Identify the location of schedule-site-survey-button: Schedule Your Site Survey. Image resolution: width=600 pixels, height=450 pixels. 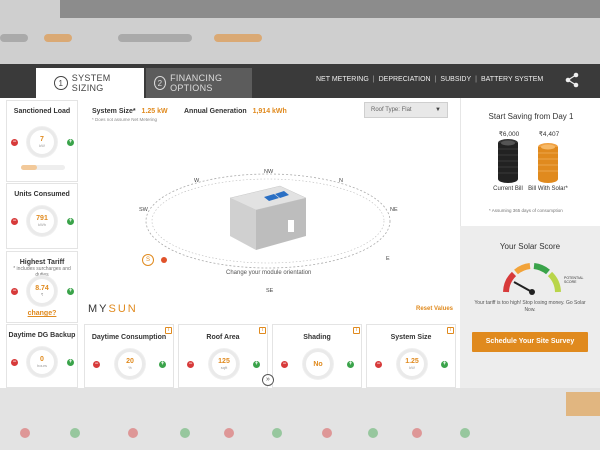
(530, 342).